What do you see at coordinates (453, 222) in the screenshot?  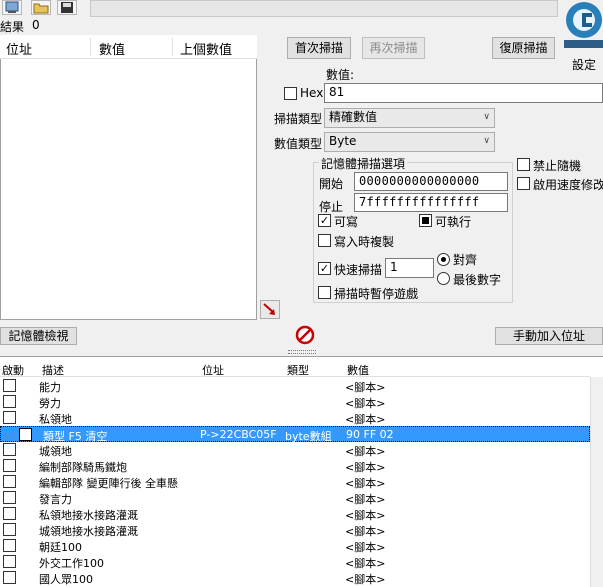 I see `executable-label: 可執行` at bounding box center [453, 222].